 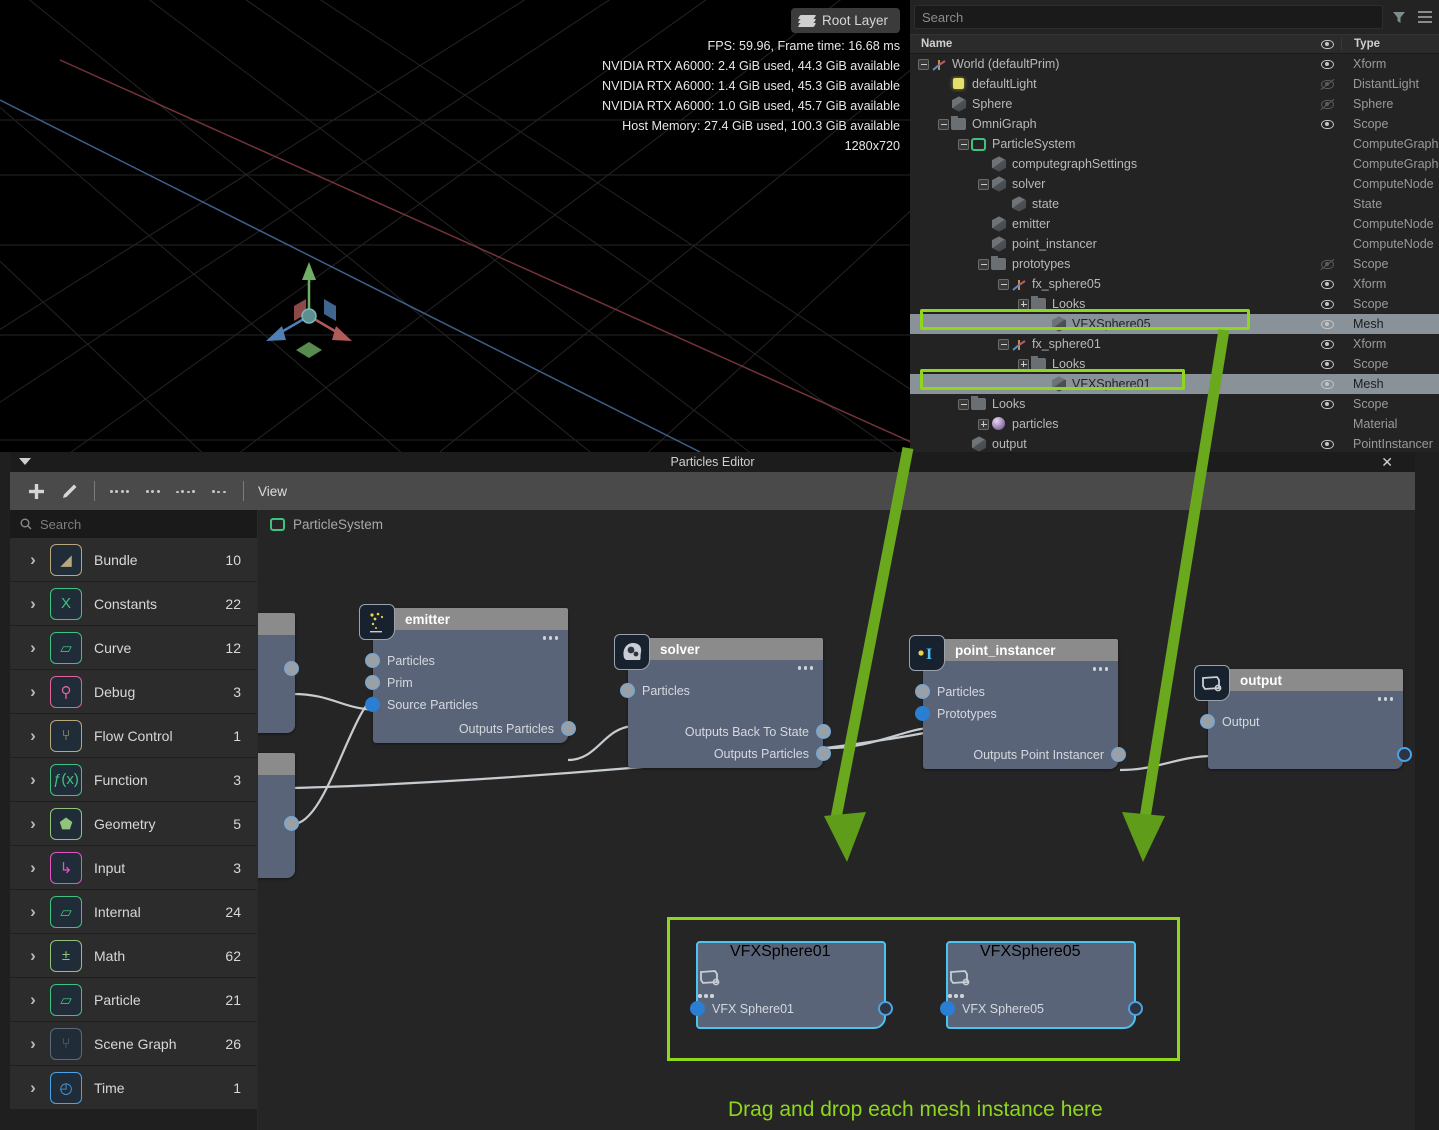 What do you see at coordinates (1399, 17) in the screenshot?
I see `filter-icon` at bounding box center [1399, 17].